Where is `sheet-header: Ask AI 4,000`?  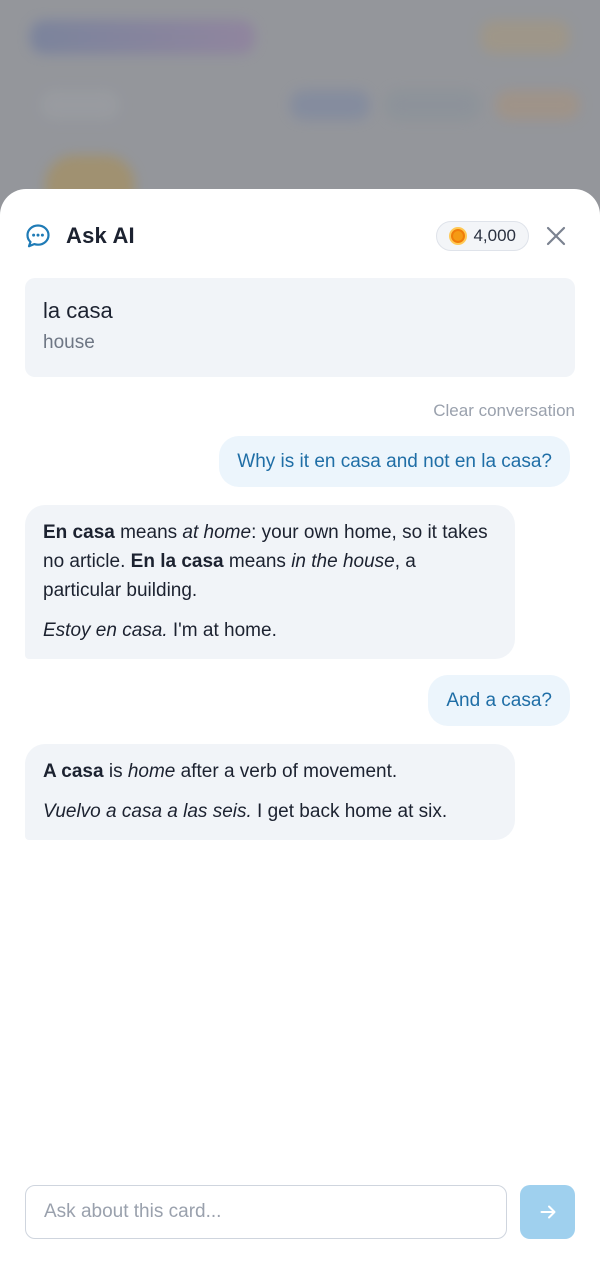 sheet-header: Ask AI 4,000 is located at coordinates (300, 236).